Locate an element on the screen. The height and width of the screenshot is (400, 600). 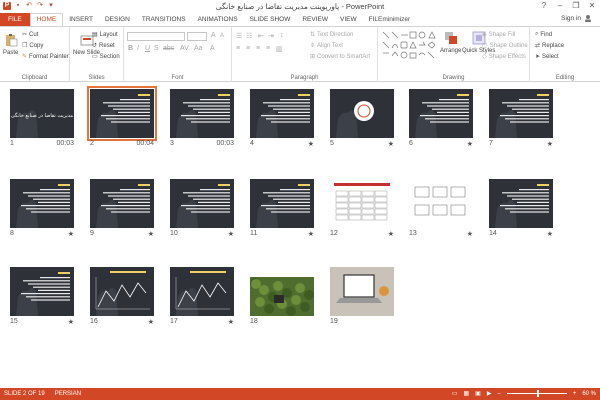
strikethrough-icon: abc is located at coordinates (168, 48).